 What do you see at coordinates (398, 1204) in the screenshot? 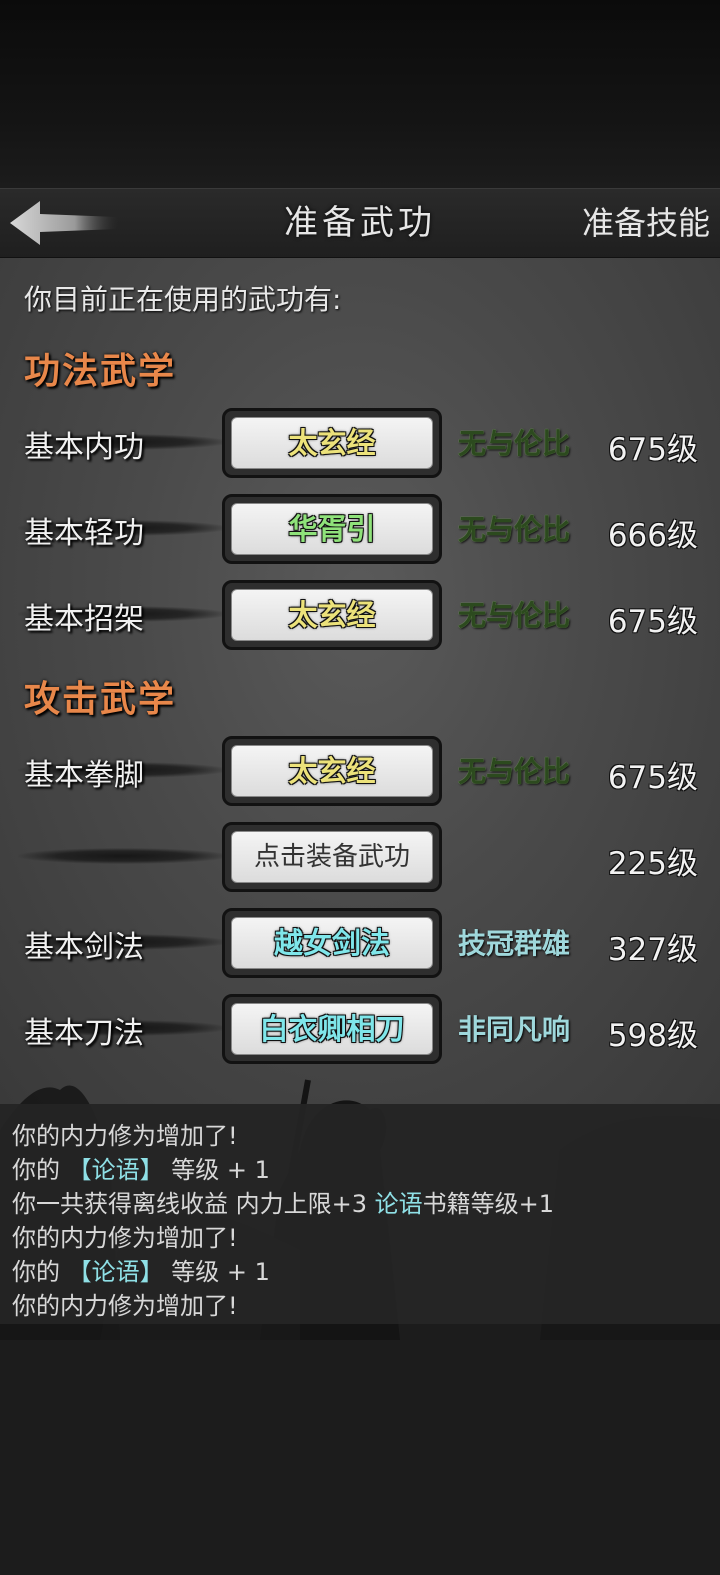
I see `log-item-highlight: 论语` at bounding box center [398, 1204].